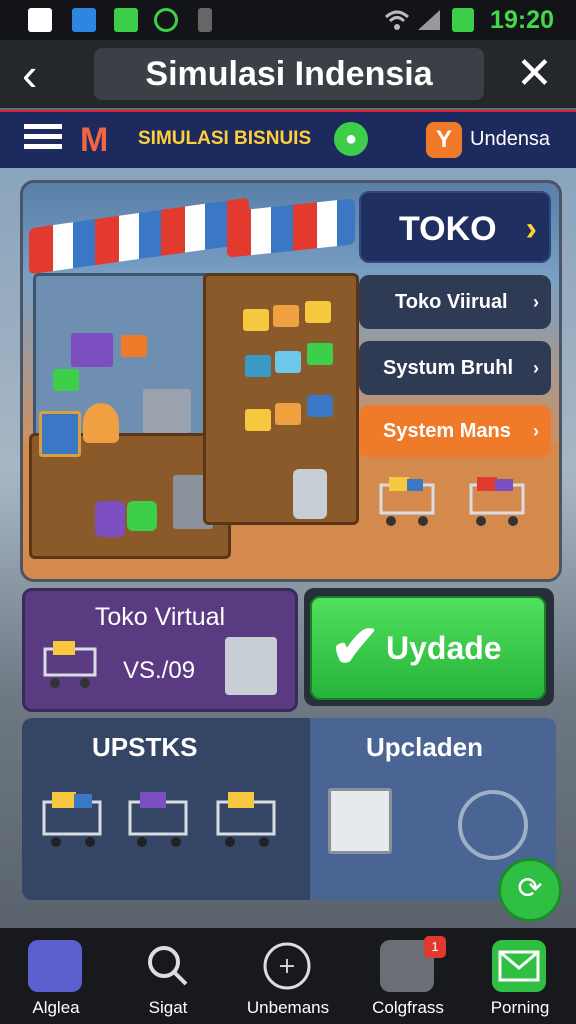  What do you see at coordinates (55, 966) in the screenshot?
I see `home-icon` at bounding box center [55, 966].